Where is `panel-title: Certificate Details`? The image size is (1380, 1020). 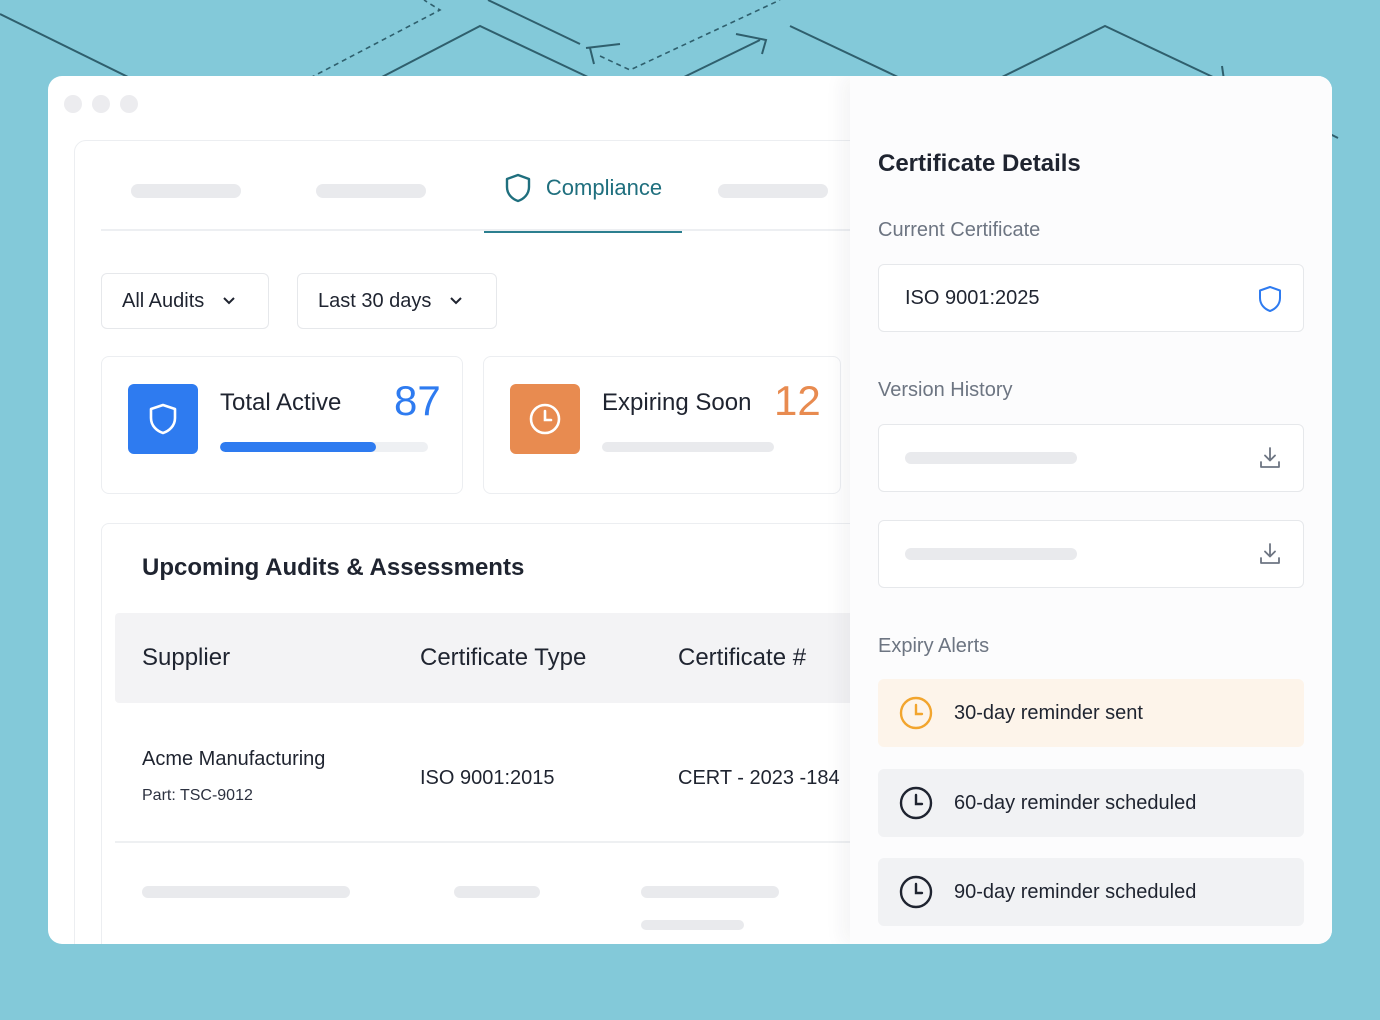
panel-title: Certificate Details is located at coordinates (979, 163).